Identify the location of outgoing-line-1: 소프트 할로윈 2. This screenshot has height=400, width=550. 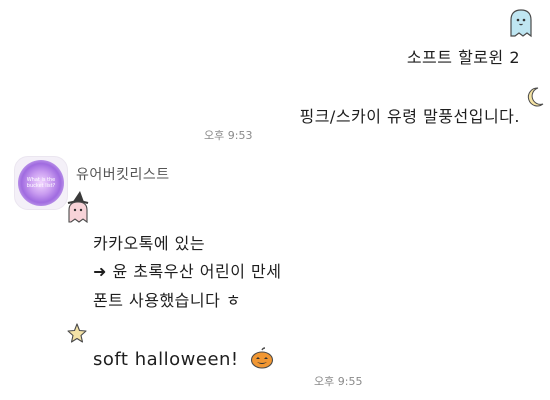
(463, 57).